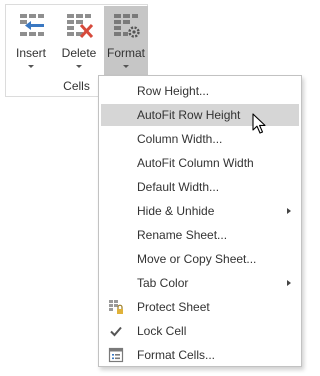 This screenshot has width=320, height=376. I want to click on menu-item-hide-unhide: Hide & Unhide, so click(200, 211).